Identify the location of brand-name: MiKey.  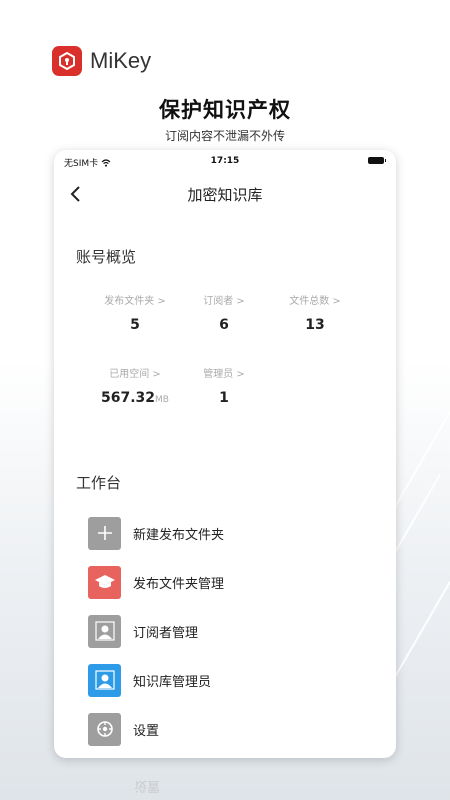
(121, 60).